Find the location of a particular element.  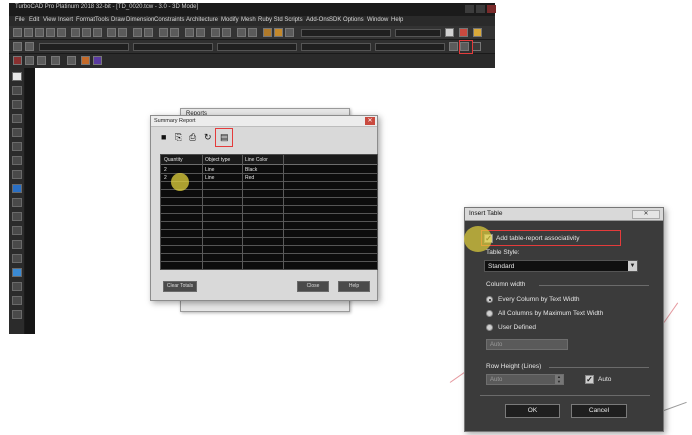

stepper-arrows-icon: ▲ ▼ is located at coordinates (559, 379).